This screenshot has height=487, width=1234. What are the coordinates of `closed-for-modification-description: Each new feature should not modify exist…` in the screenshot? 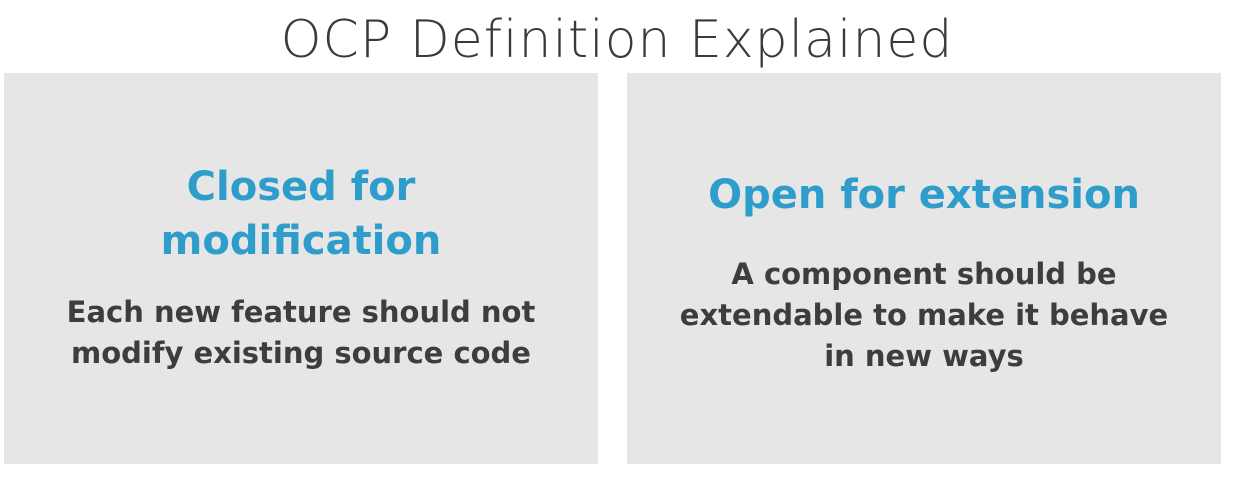 It's located at (301, 333).